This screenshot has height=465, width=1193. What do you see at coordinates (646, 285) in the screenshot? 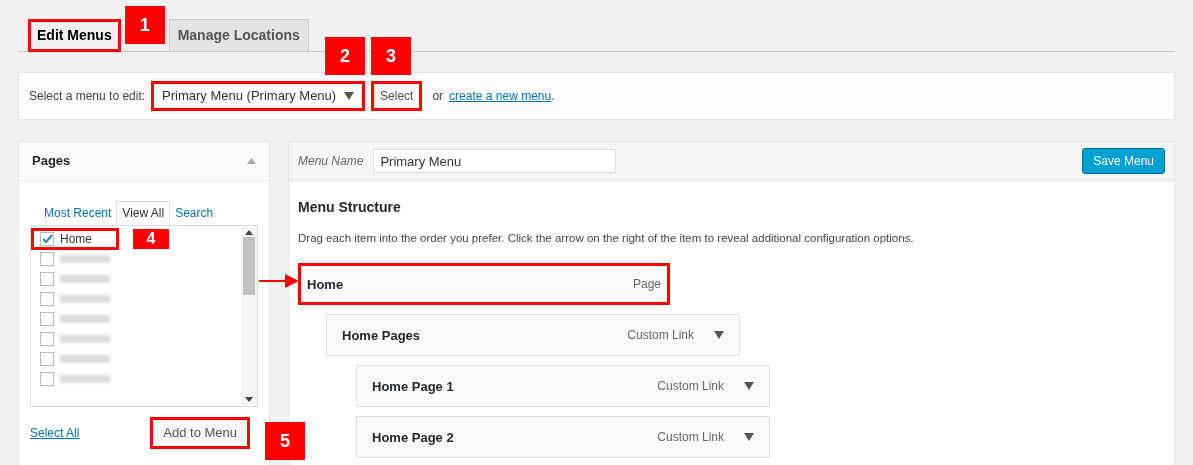
I see `menu-item-type: Page` at bounding box center [646, 285].